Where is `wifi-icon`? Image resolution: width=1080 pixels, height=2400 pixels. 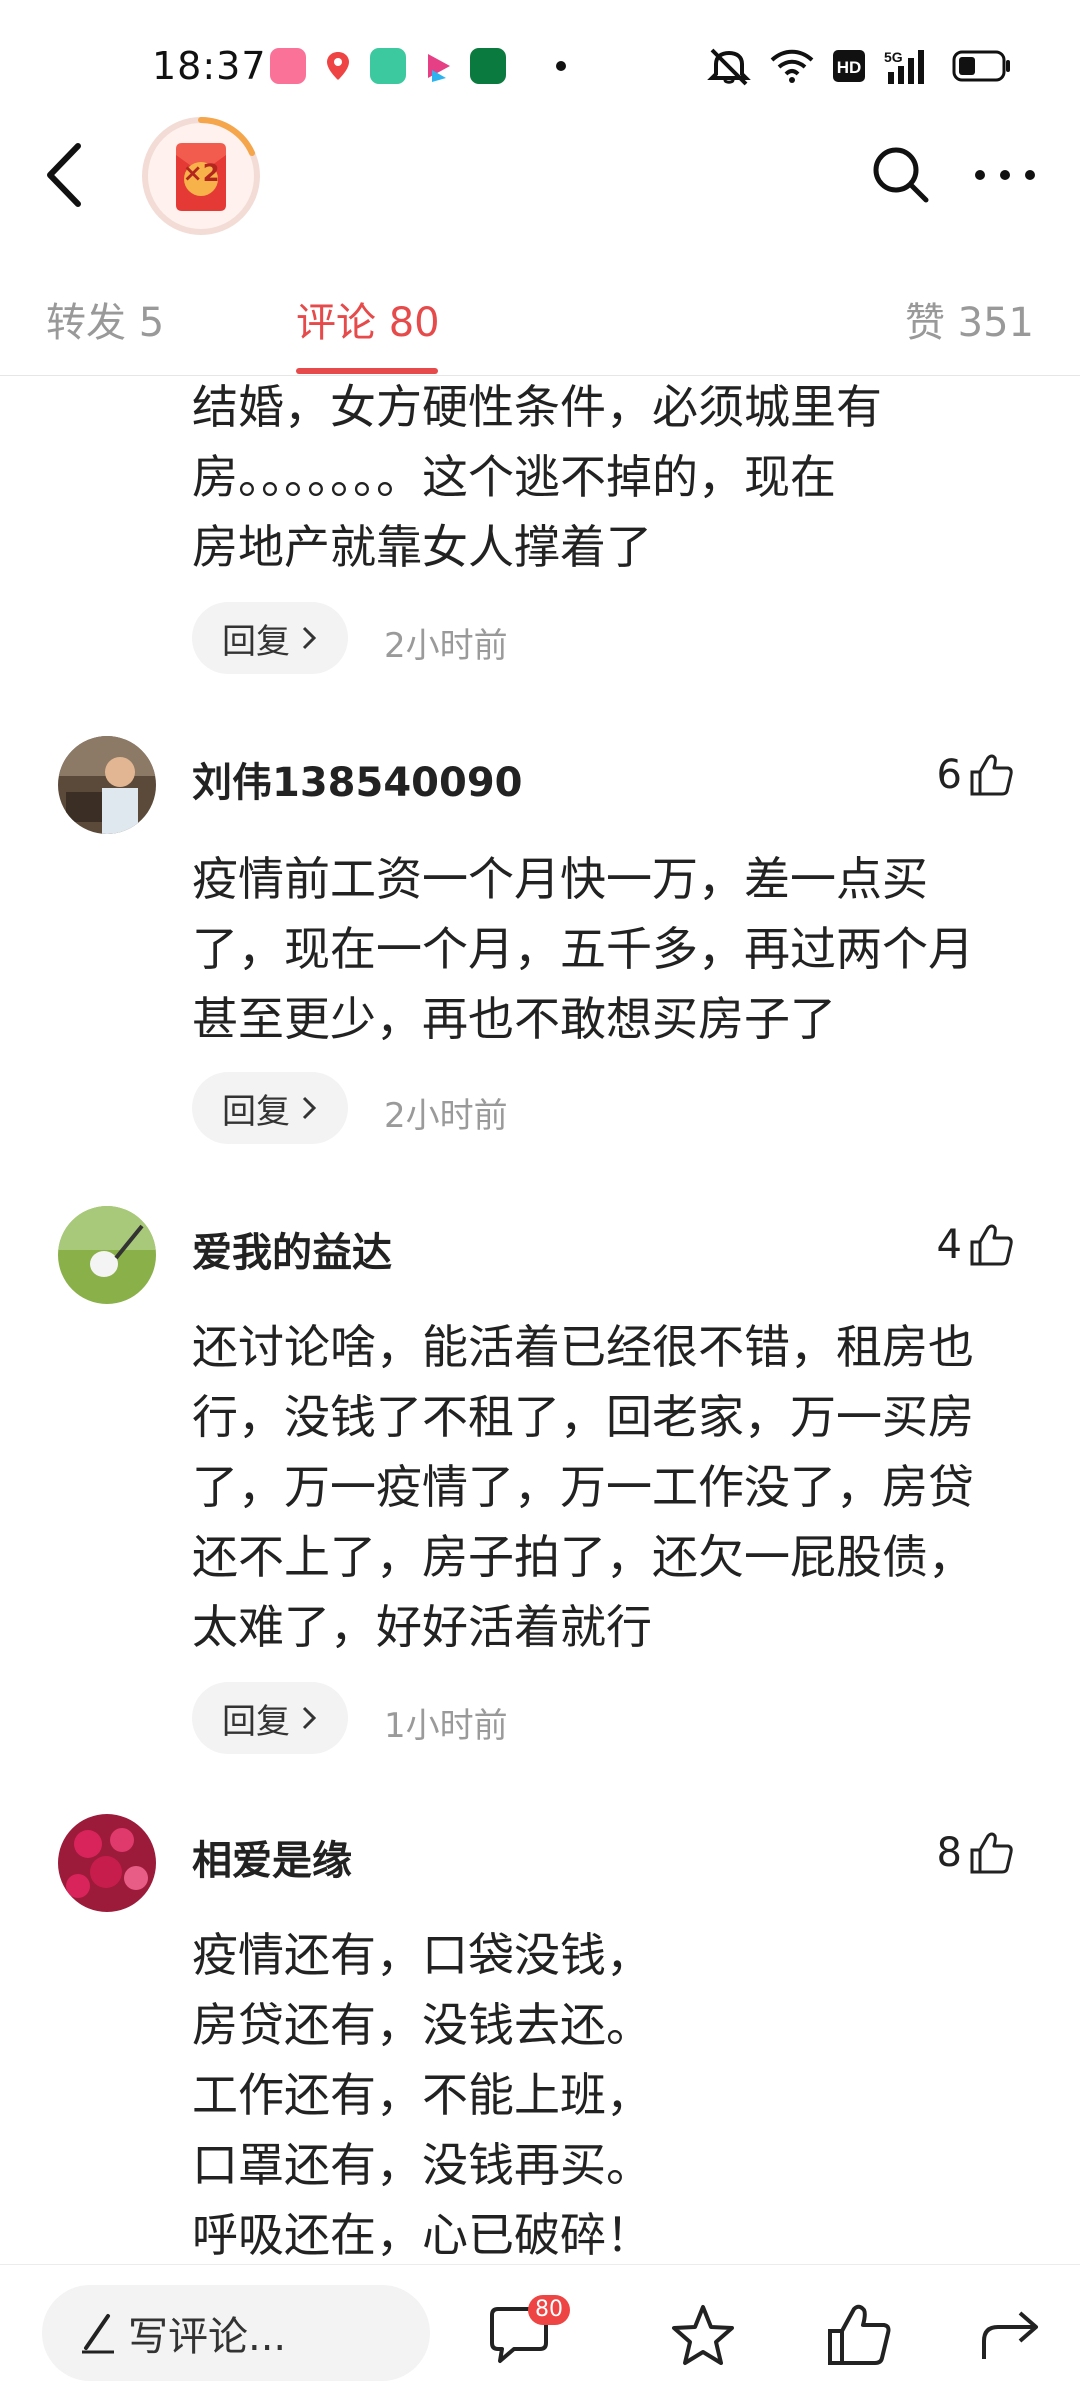 wifi-icon is located at coordinates (792, 66).